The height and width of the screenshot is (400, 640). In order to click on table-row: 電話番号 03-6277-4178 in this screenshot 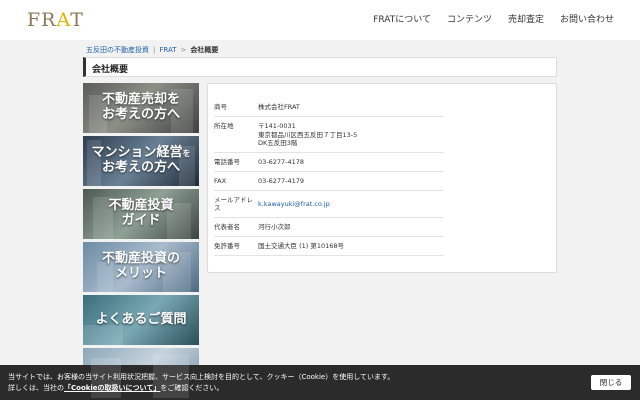, I will do `click(329, 162)`.